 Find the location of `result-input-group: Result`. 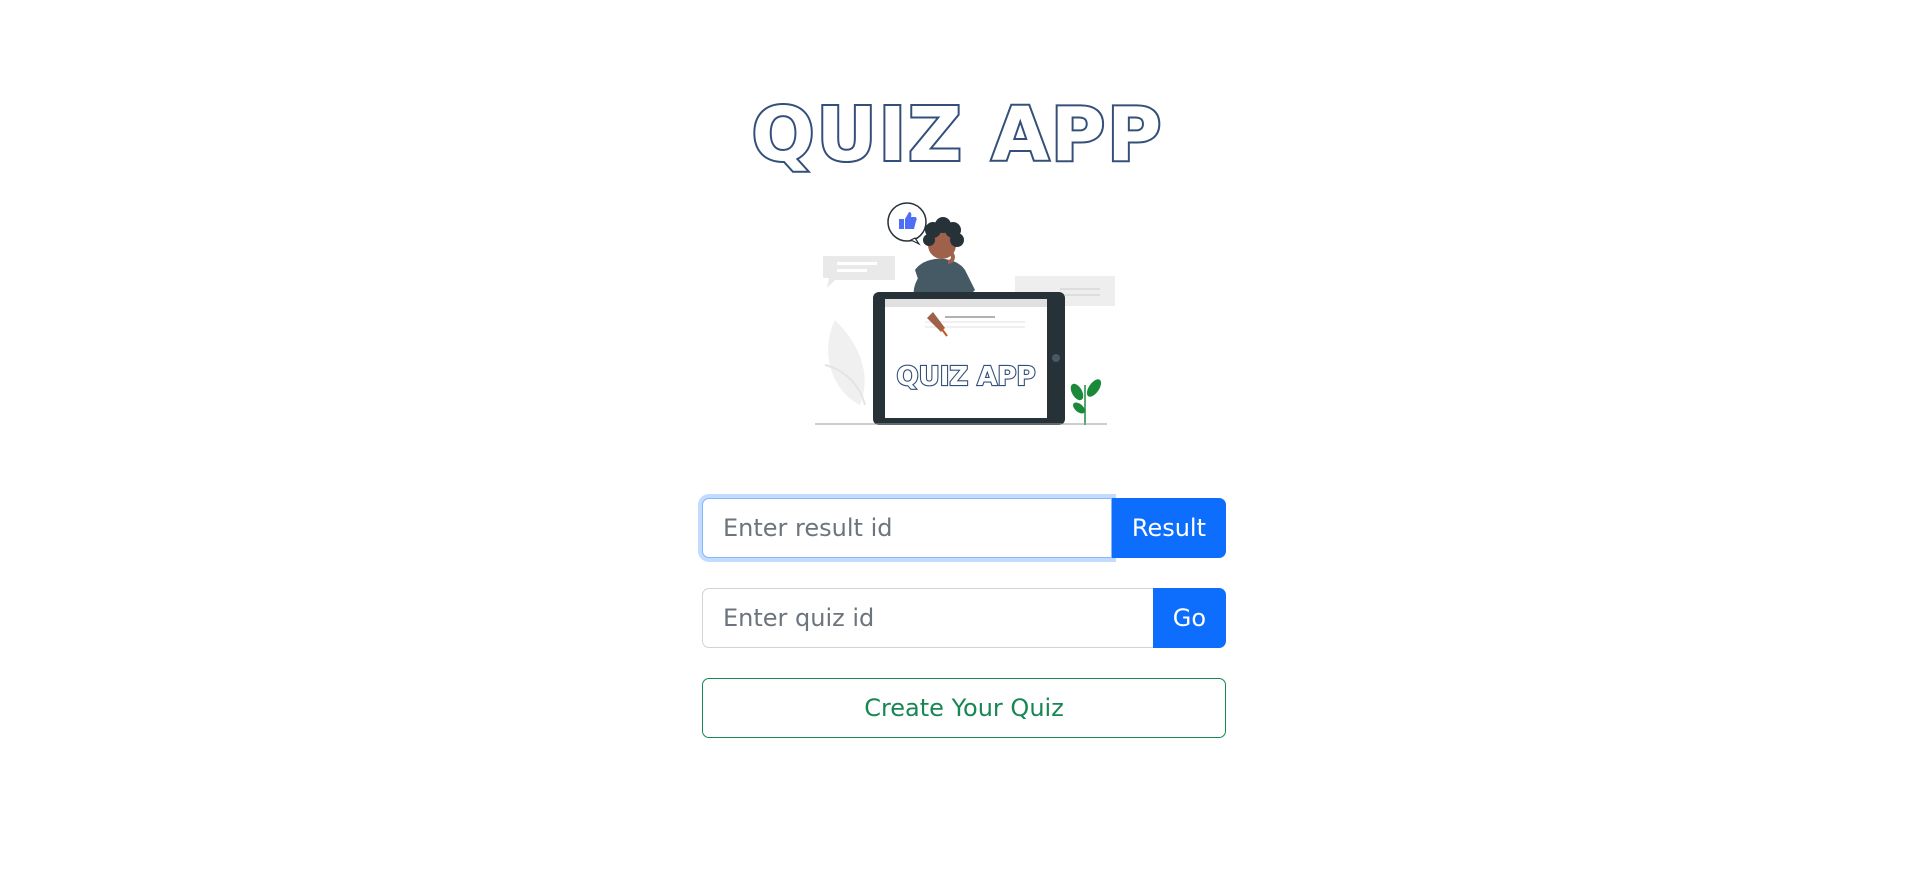

result-input-group: Result is located at coordinates (964, 528).